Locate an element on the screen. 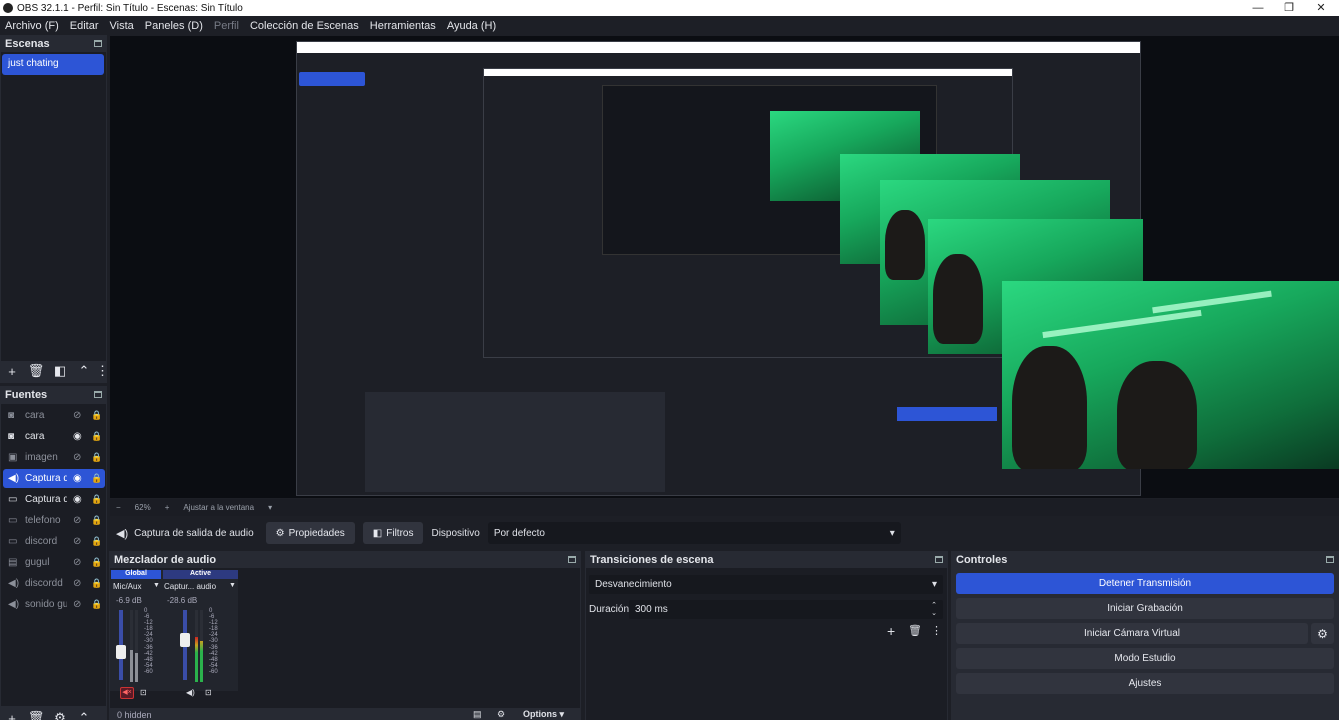 This screenshot has height=720, width=1339. options-button: Options ▾ is located at coordinates (543, 714).